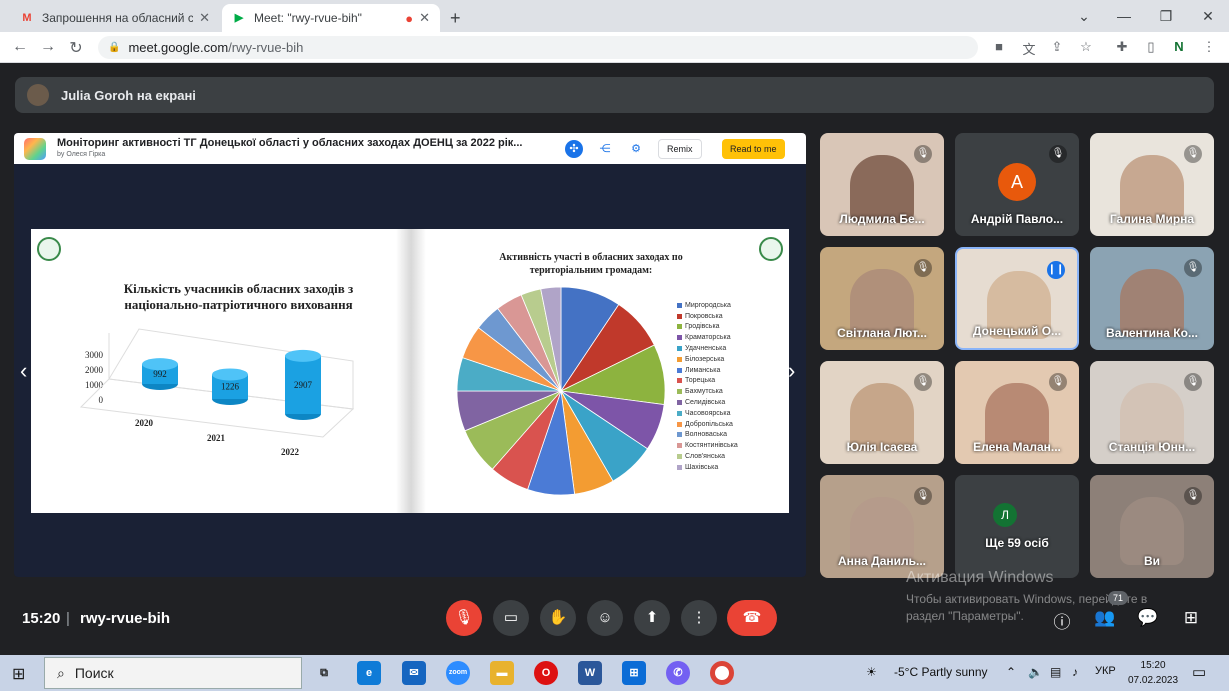 The width and height of the screenshot is (1229, 691). Describe the element at coordinates (458, 673) in the screenshot. I see `zoom-icon: zoom` at that location.